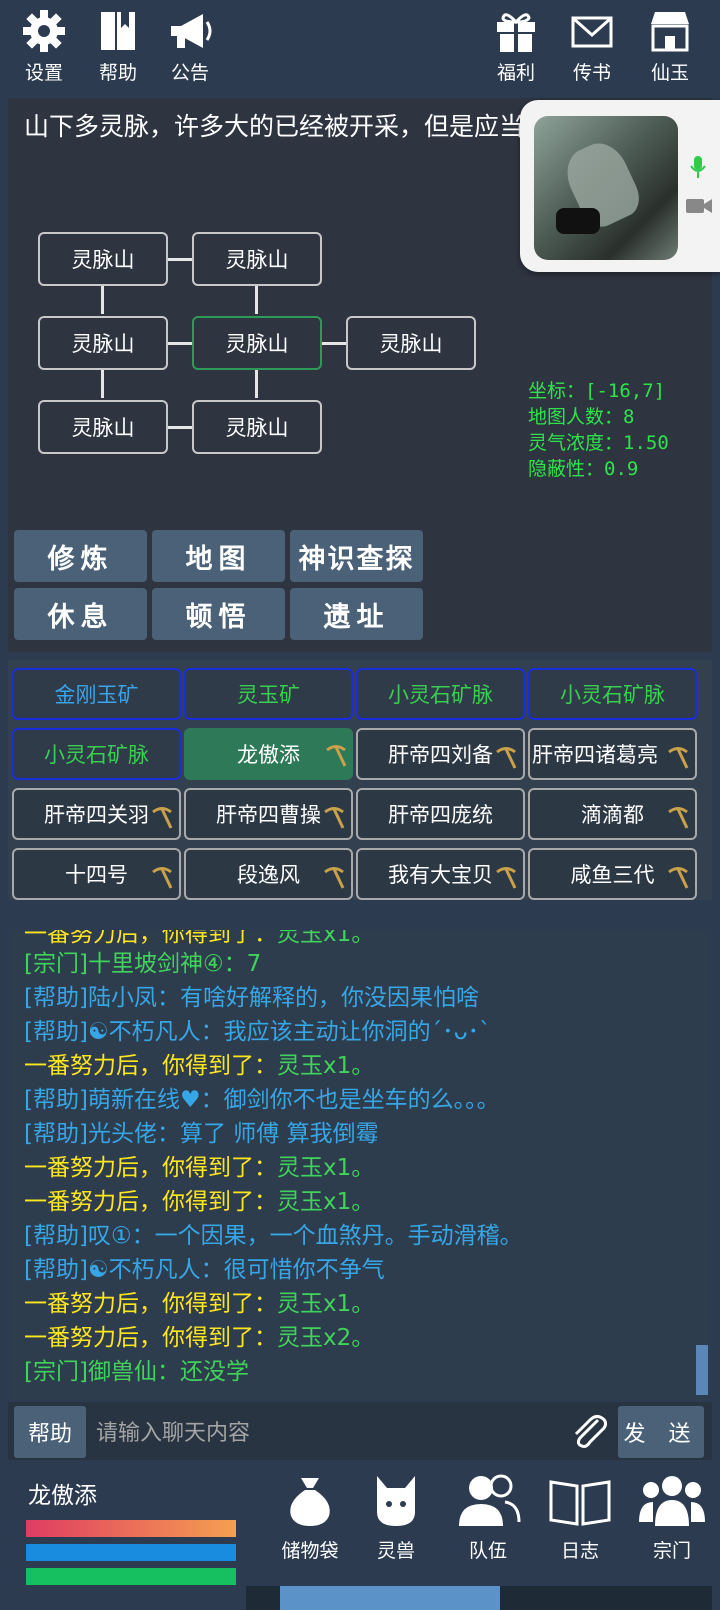  What do you see at coordinates (131, 1528) in the screenshot?
I see `hp-bar` at bounding box center [131, 1528].